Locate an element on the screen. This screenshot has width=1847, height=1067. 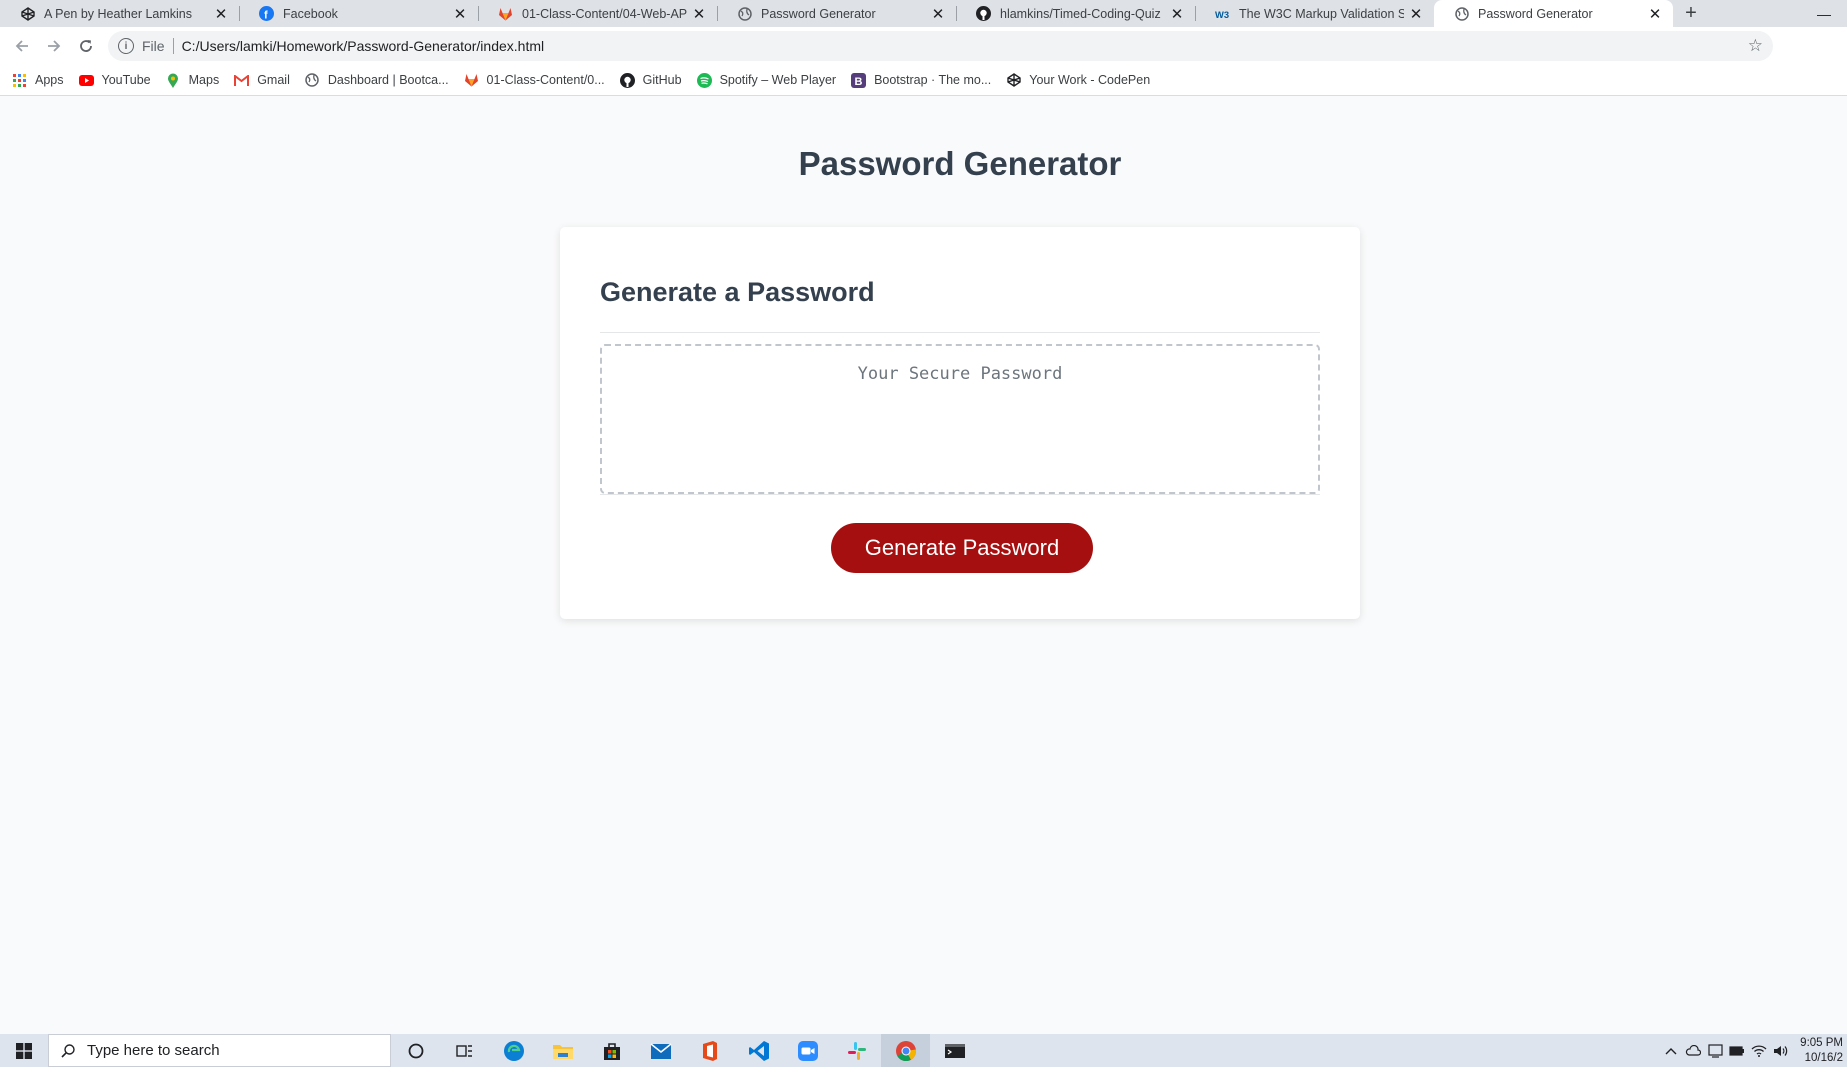
vscode-icon is located at coordinates (758, 1050).